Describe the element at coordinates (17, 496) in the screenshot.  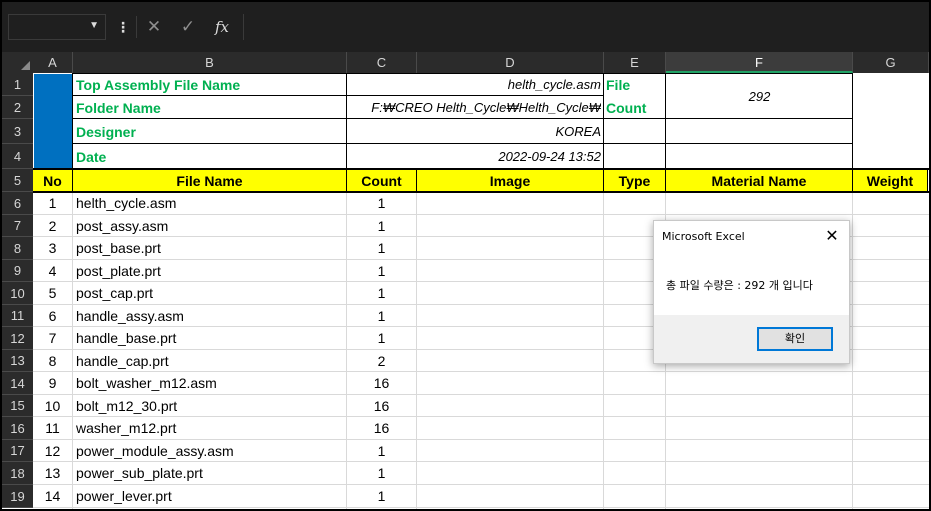
I see `row-header-19: 19` at that location.